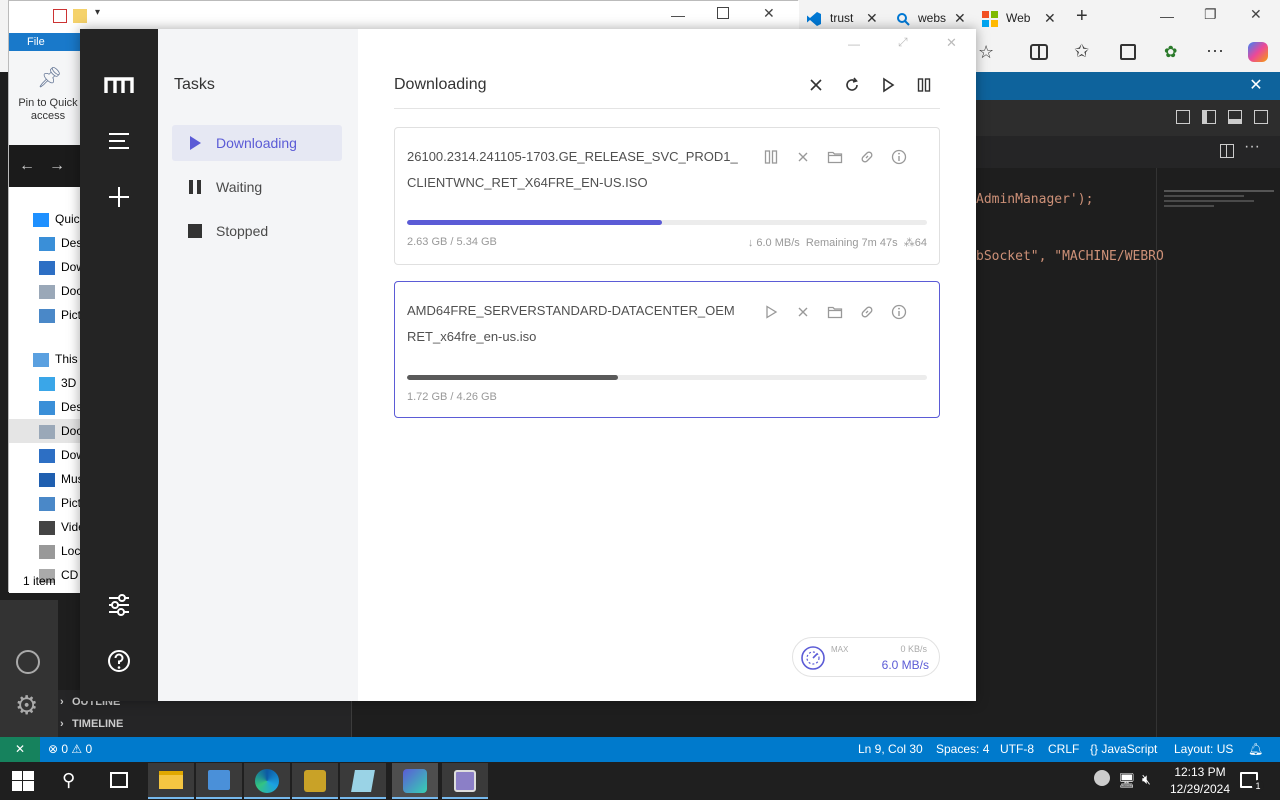 Image resolution: width=1280 pixels, height=800 pixels. What do you see at coordinates (45, 359) in the screenshot?
I see `tree-item: This PC` at bounding box center [45, 359].